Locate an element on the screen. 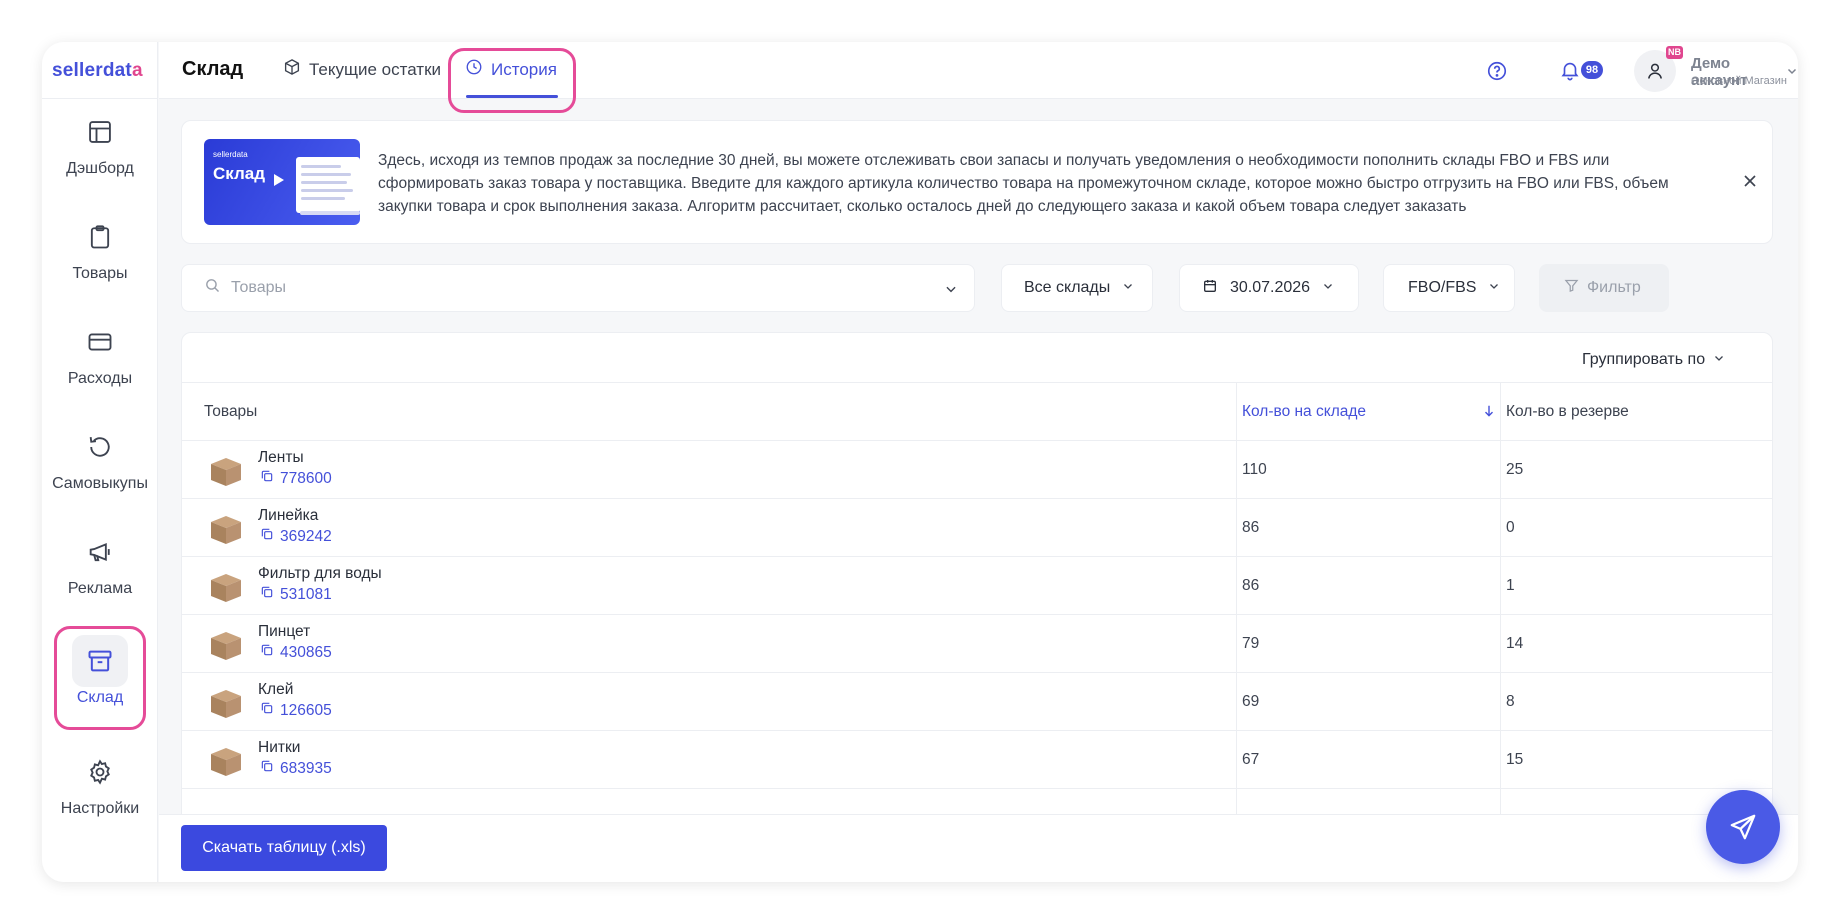 Image resolution: width=1840 pixels, height=924 pixels. reserve-qty-cell: 15 is located at coordinates (1515, 759).